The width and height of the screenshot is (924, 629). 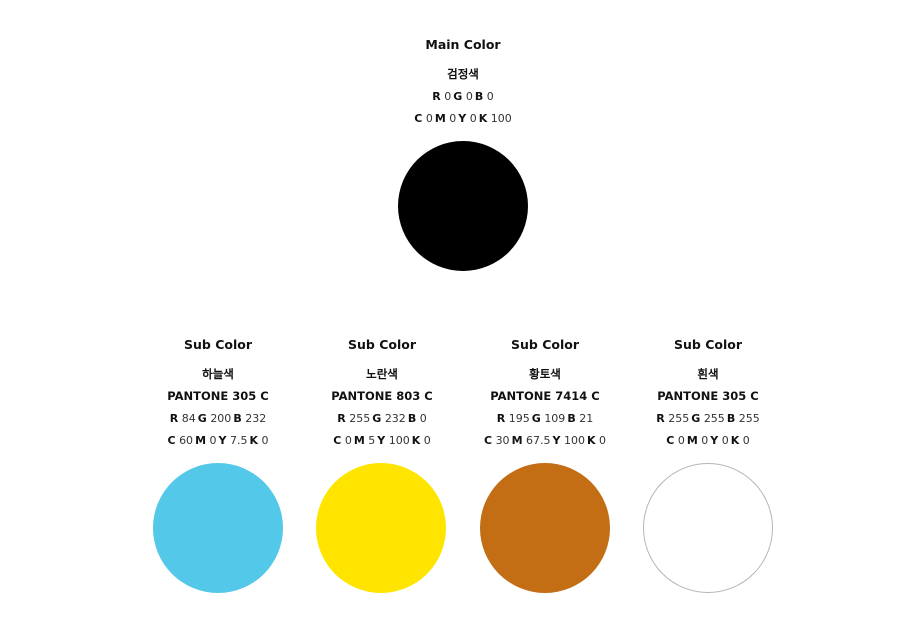 What do you see at coordinates (586, 418) in the screenshot?
I see `rgb-b-value: 21` at bounding box center [586, 418].